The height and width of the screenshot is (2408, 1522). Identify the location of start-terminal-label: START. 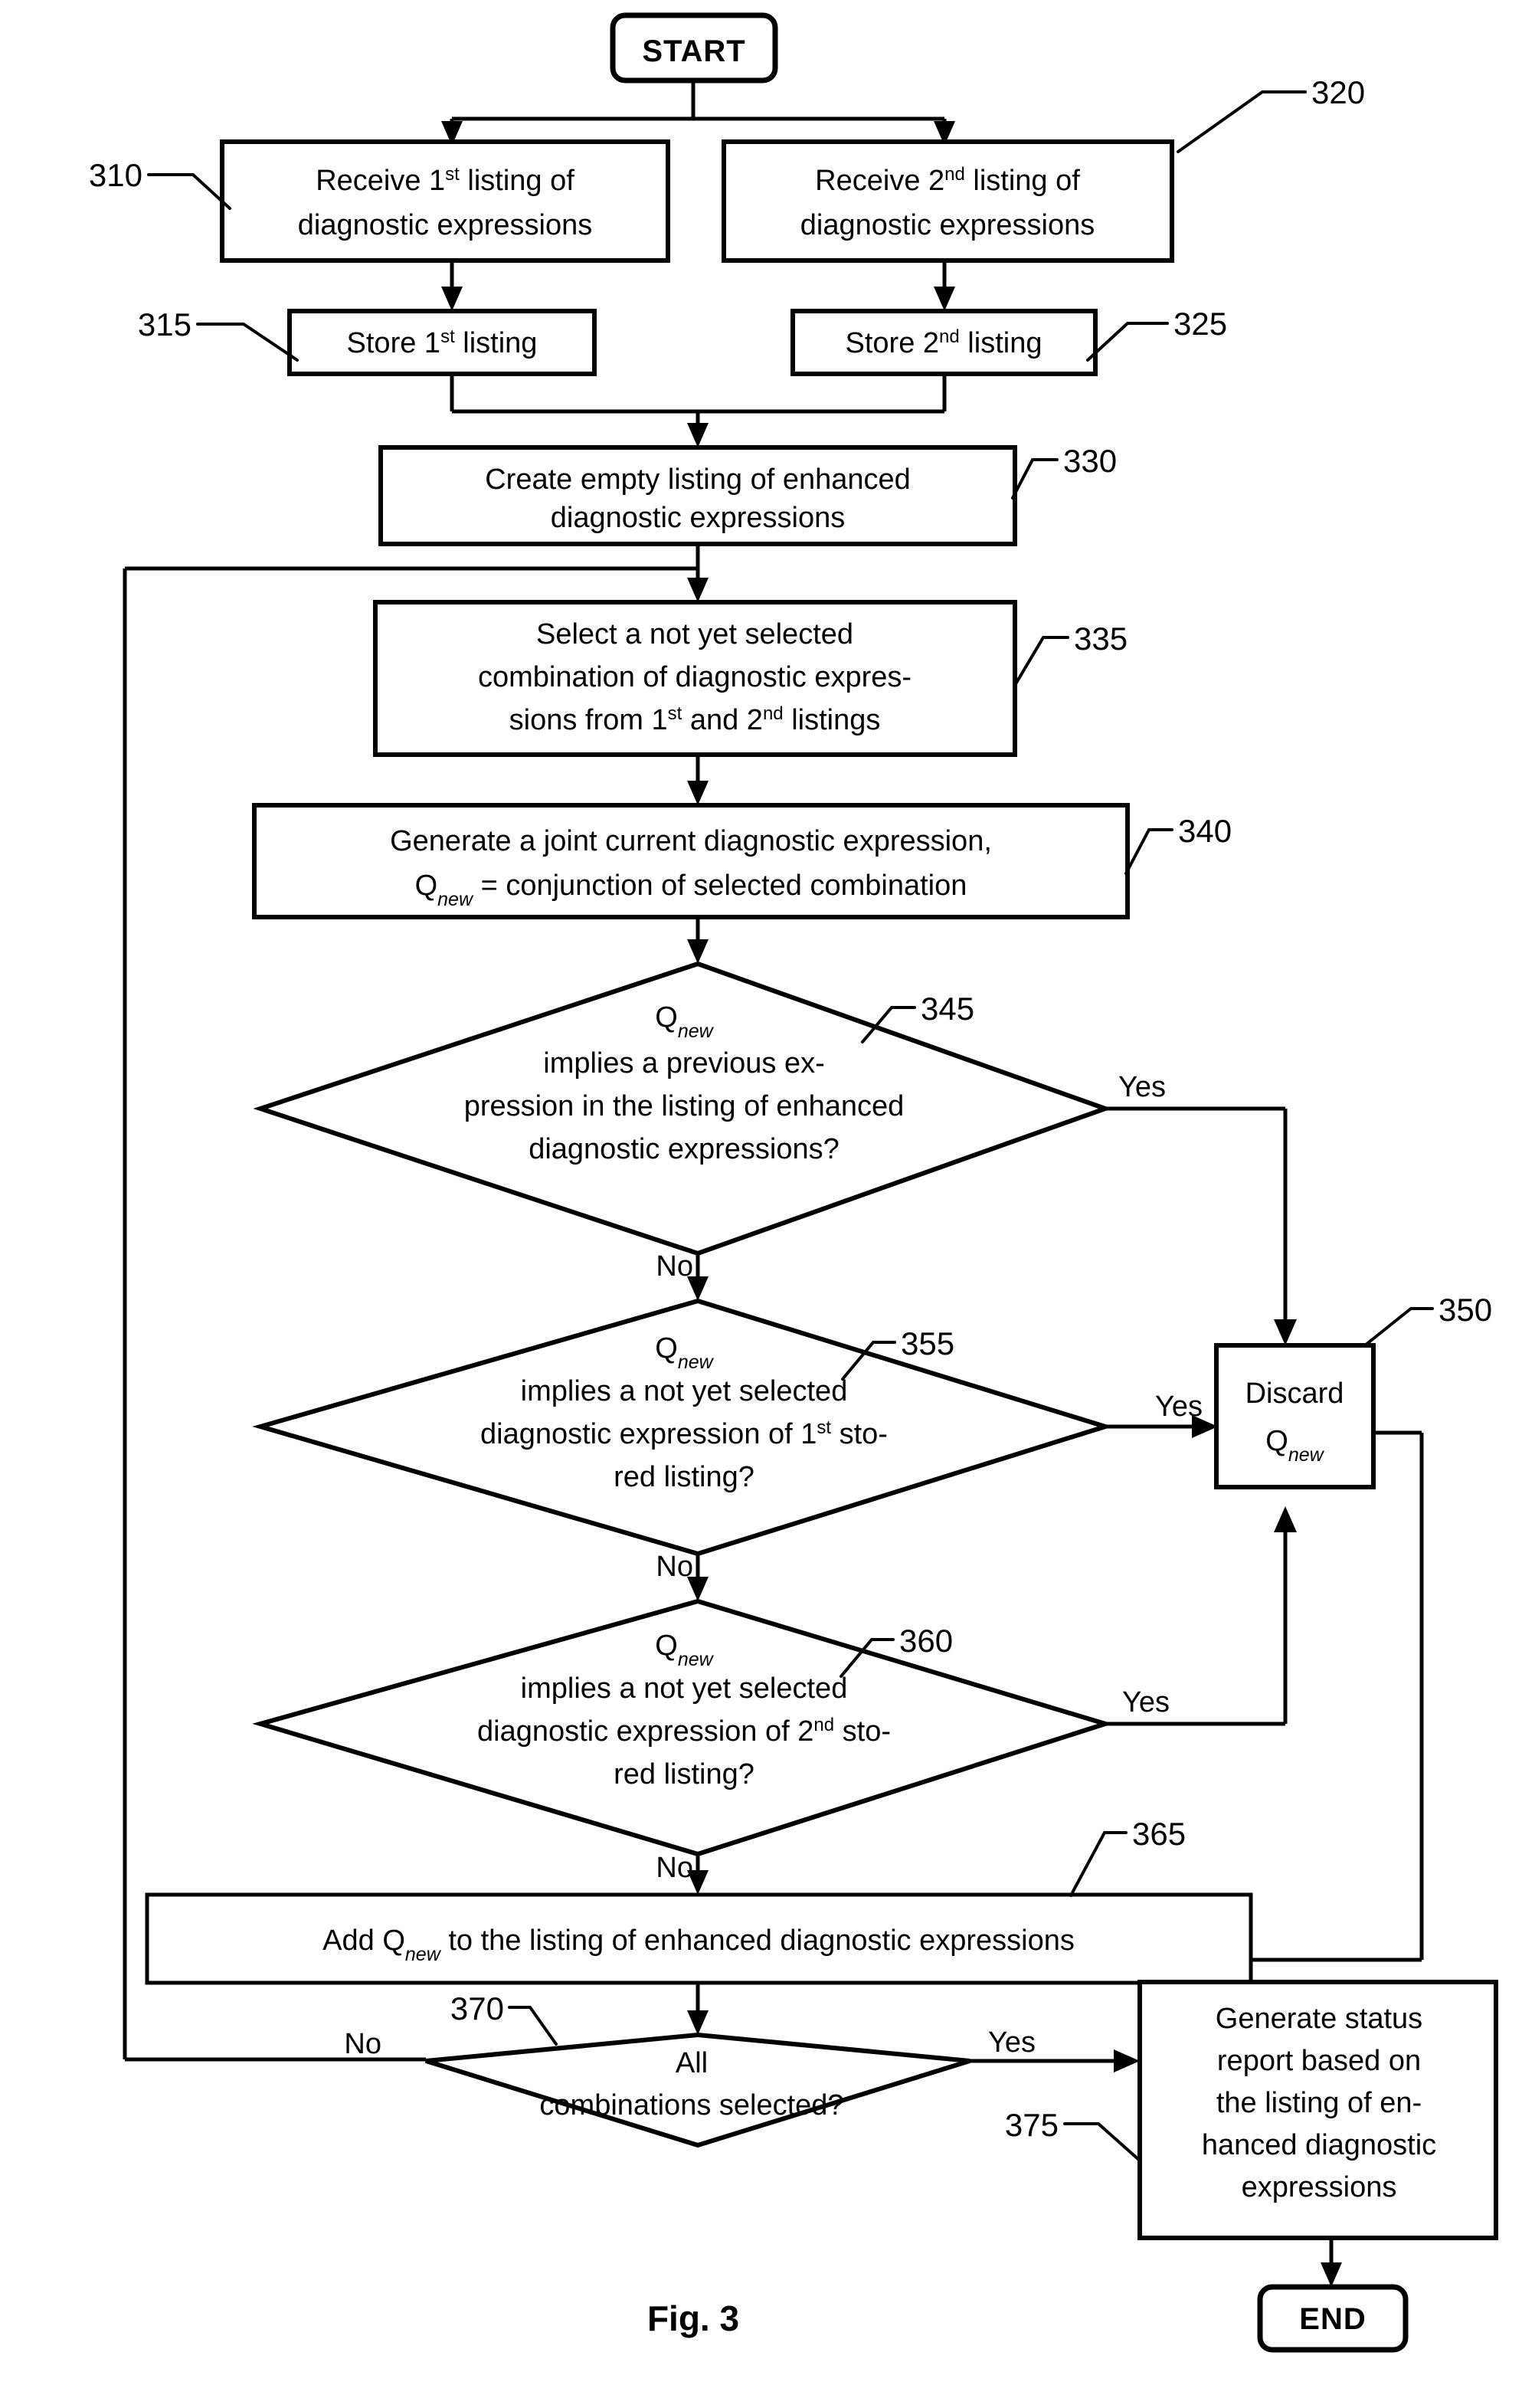
(693, 51).